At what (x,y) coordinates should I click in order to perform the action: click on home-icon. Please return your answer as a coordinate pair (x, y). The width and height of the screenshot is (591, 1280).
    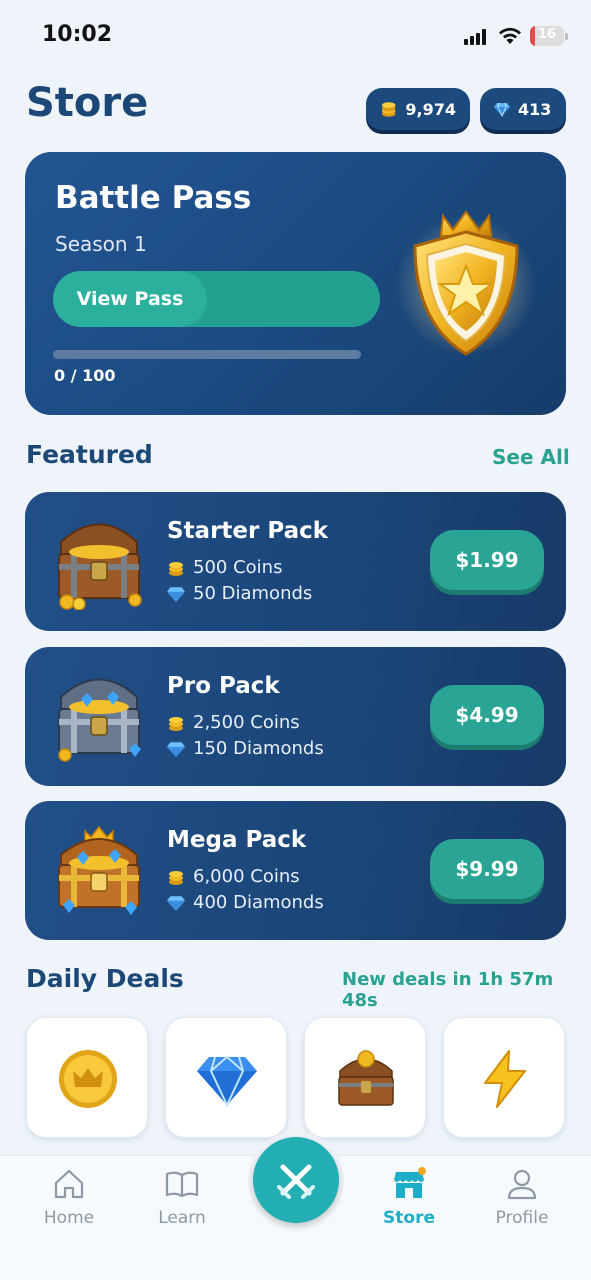
    Looking at the image, I should click on (69, 1184).